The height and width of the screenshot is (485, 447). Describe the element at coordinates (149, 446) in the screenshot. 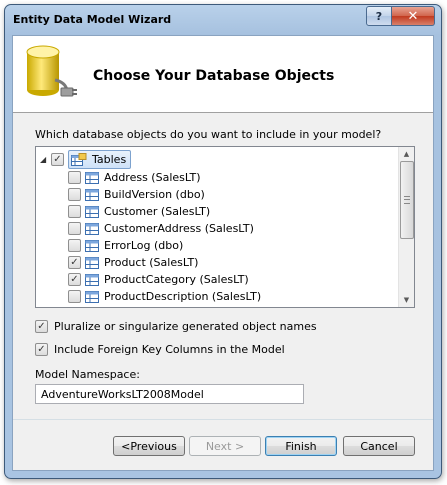

I see `previous-button: <Previous` at that location.